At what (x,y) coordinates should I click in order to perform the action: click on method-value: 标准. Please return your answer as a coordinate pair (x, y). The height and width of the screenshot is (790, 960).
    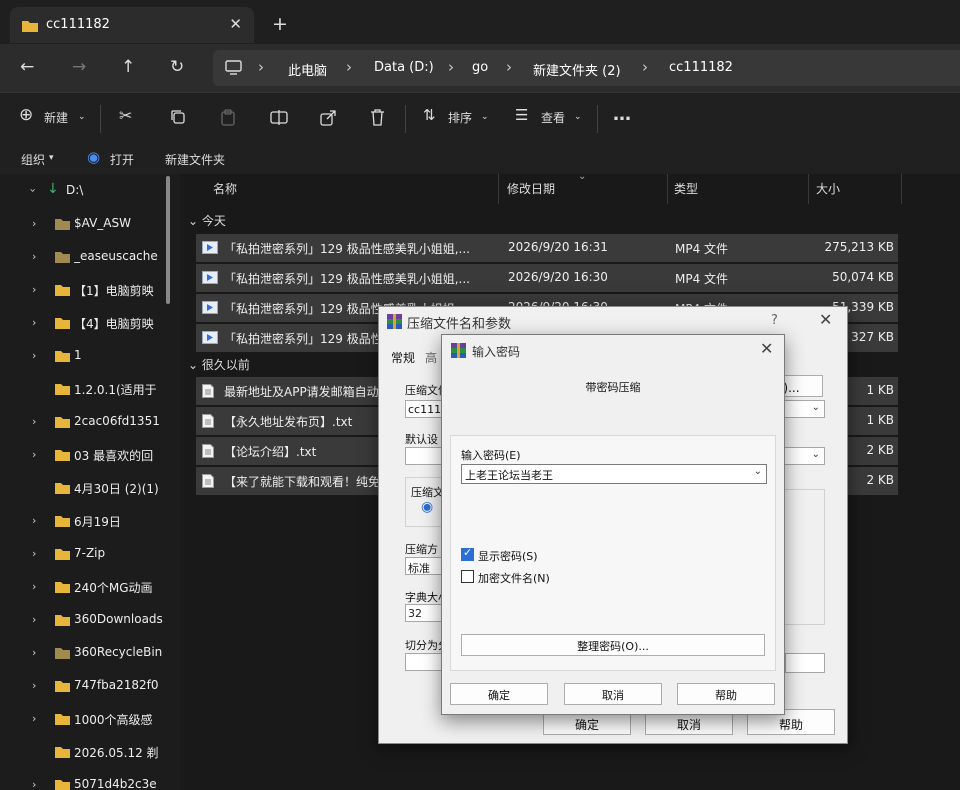
    Looking at the image, I should click on (419, 568).